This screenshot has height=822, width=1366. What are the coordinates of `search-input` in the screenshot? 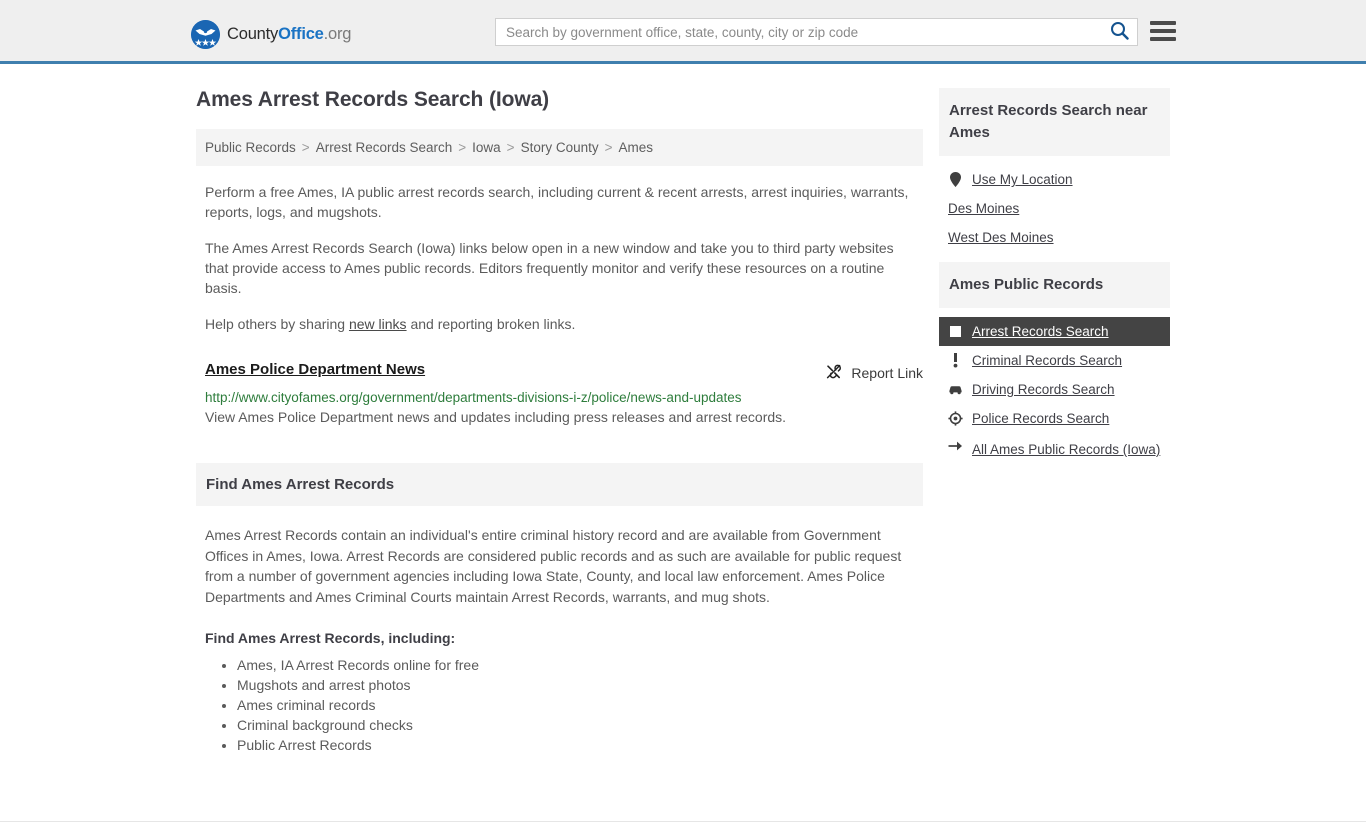 It's located at (798, 32).